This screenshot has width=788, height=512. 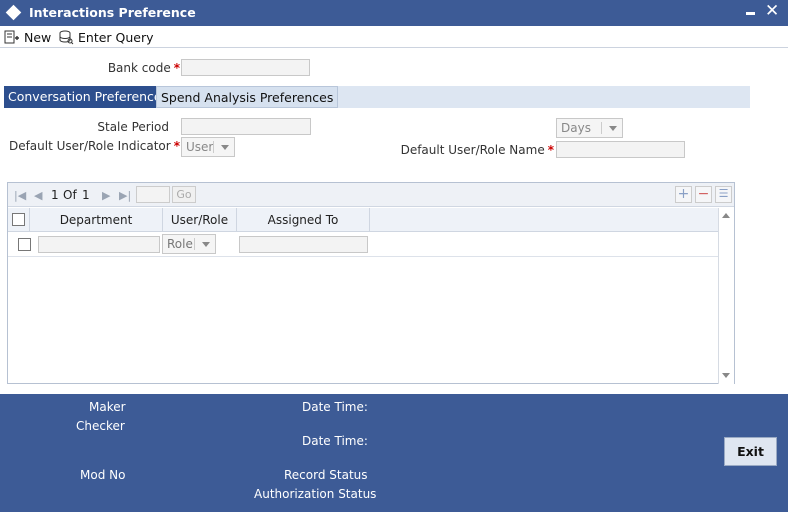 What do you see at coordinates (303, 244) in the screenshot?
I see `assigned-to-input` at bounding box center [303, 244].